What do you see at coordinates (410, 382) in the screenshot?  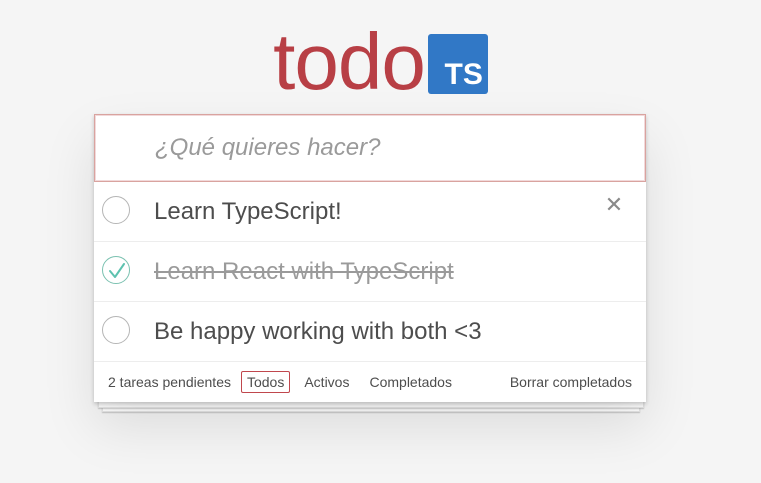 I see `filter-completed: Completados` at bounding box center [410, 382].